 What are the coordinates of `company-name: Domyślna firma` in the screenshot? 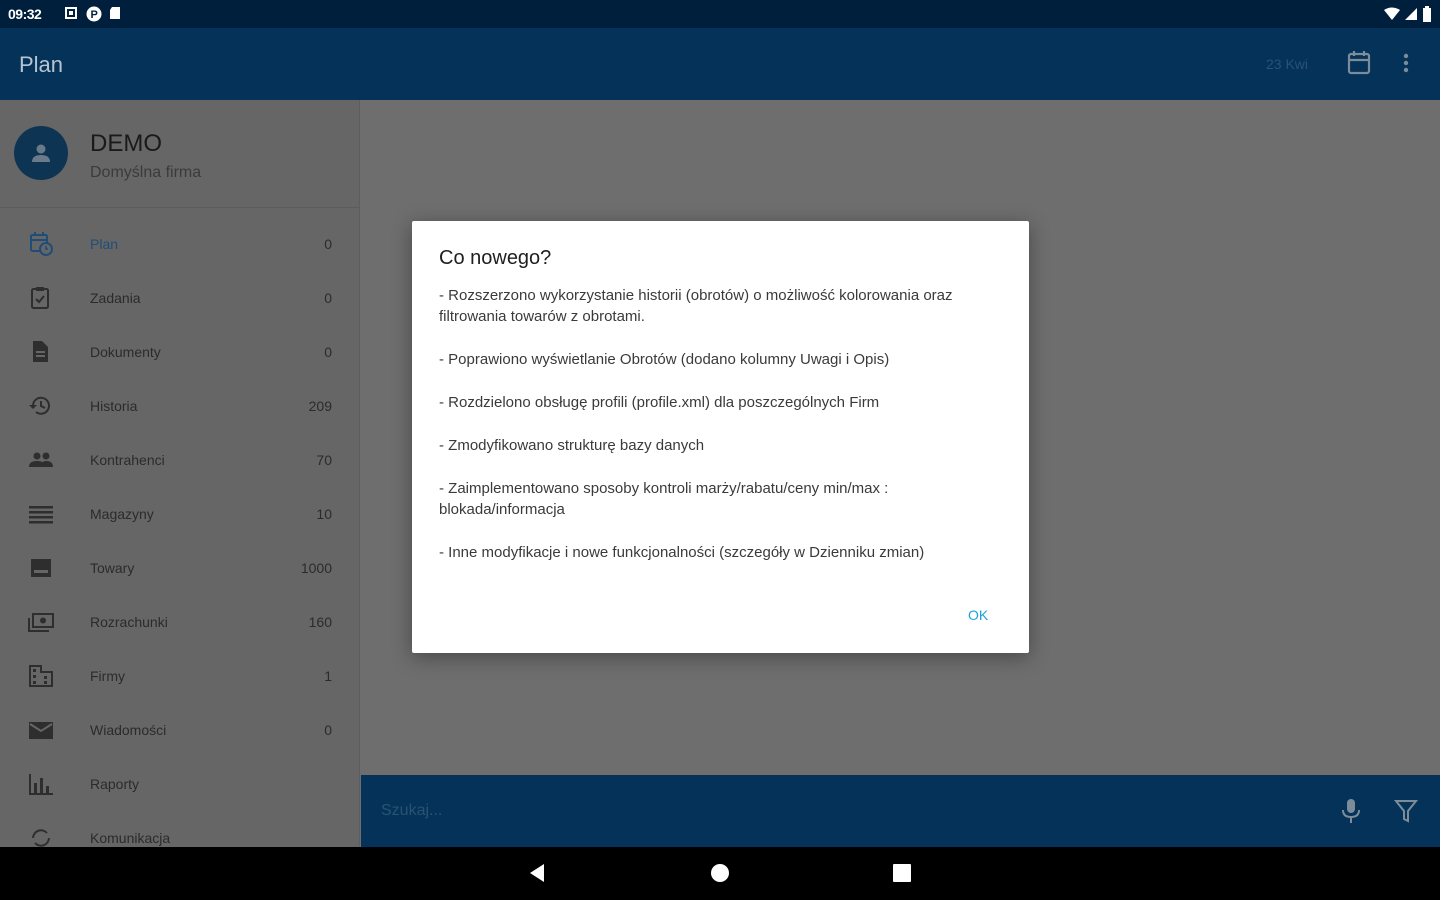 It's located at (146, 172).